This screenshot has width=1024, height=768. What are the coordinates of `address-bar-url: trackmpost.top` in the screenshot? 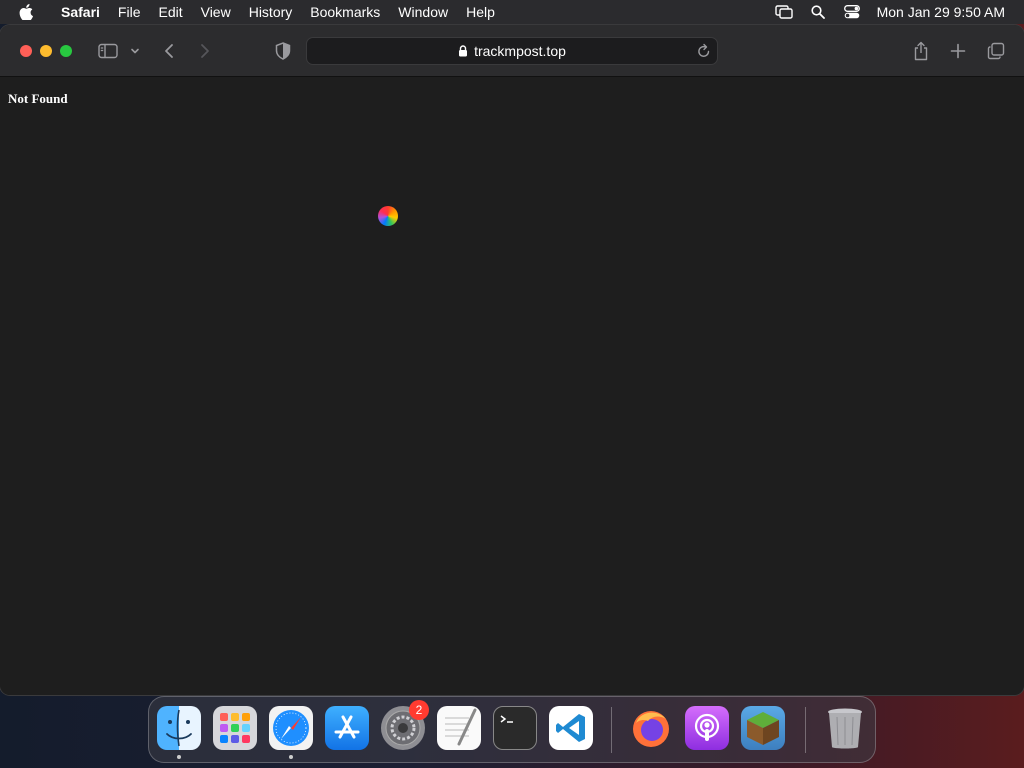 It's located at (520, 51).